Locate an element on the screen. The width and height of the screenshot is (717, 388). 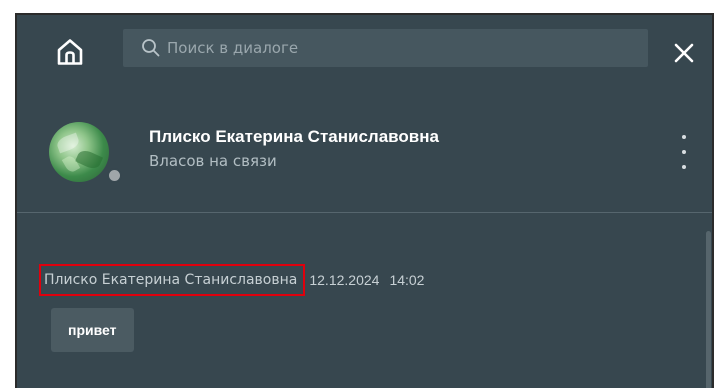
contact-status: Власов на связи is located at coordinates (213, 161).